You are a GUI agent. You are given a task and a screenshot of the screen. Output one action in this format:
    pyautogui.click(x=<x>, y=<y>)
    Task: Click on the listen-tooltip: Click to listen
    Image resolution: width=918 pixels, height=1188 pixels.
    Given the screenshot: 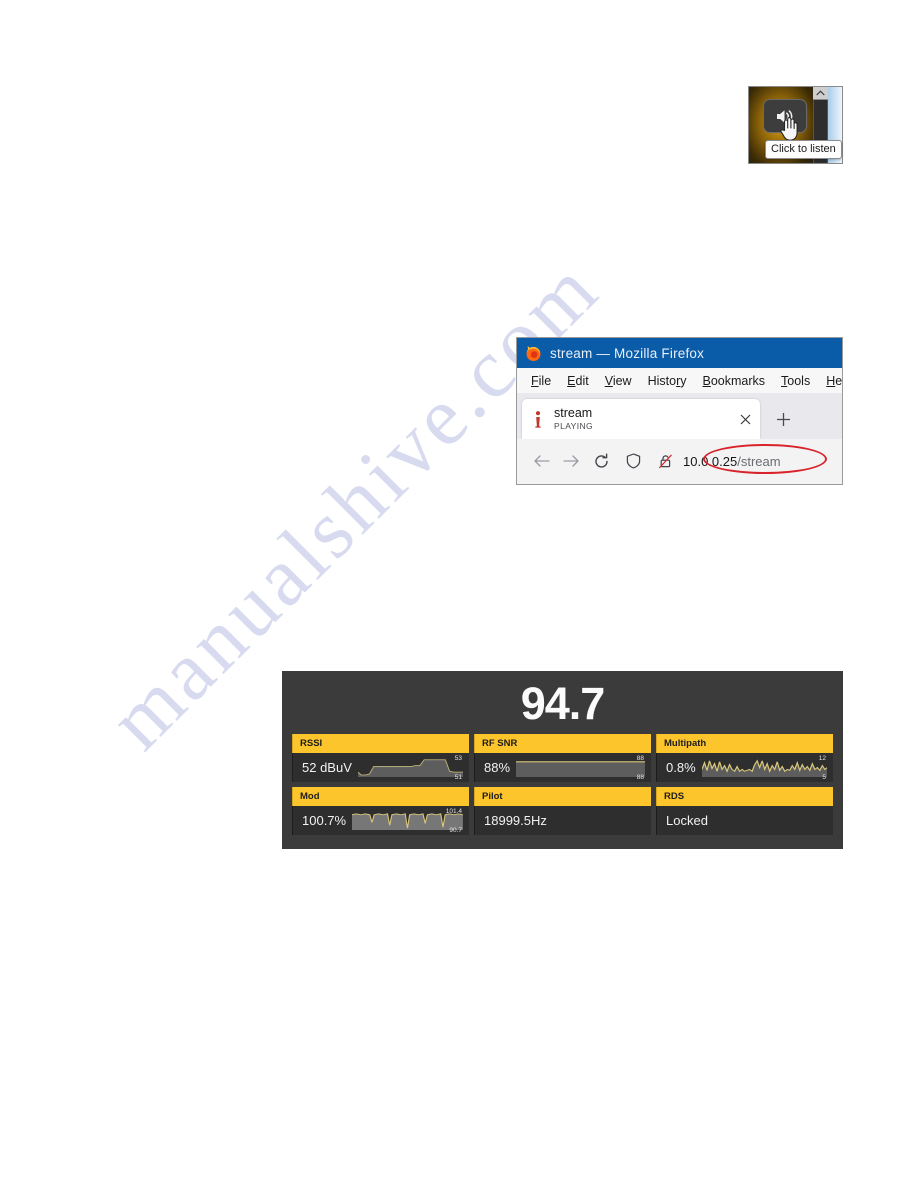 What is the action you would take?
    pyautogui.click(x=803, y=149)
    